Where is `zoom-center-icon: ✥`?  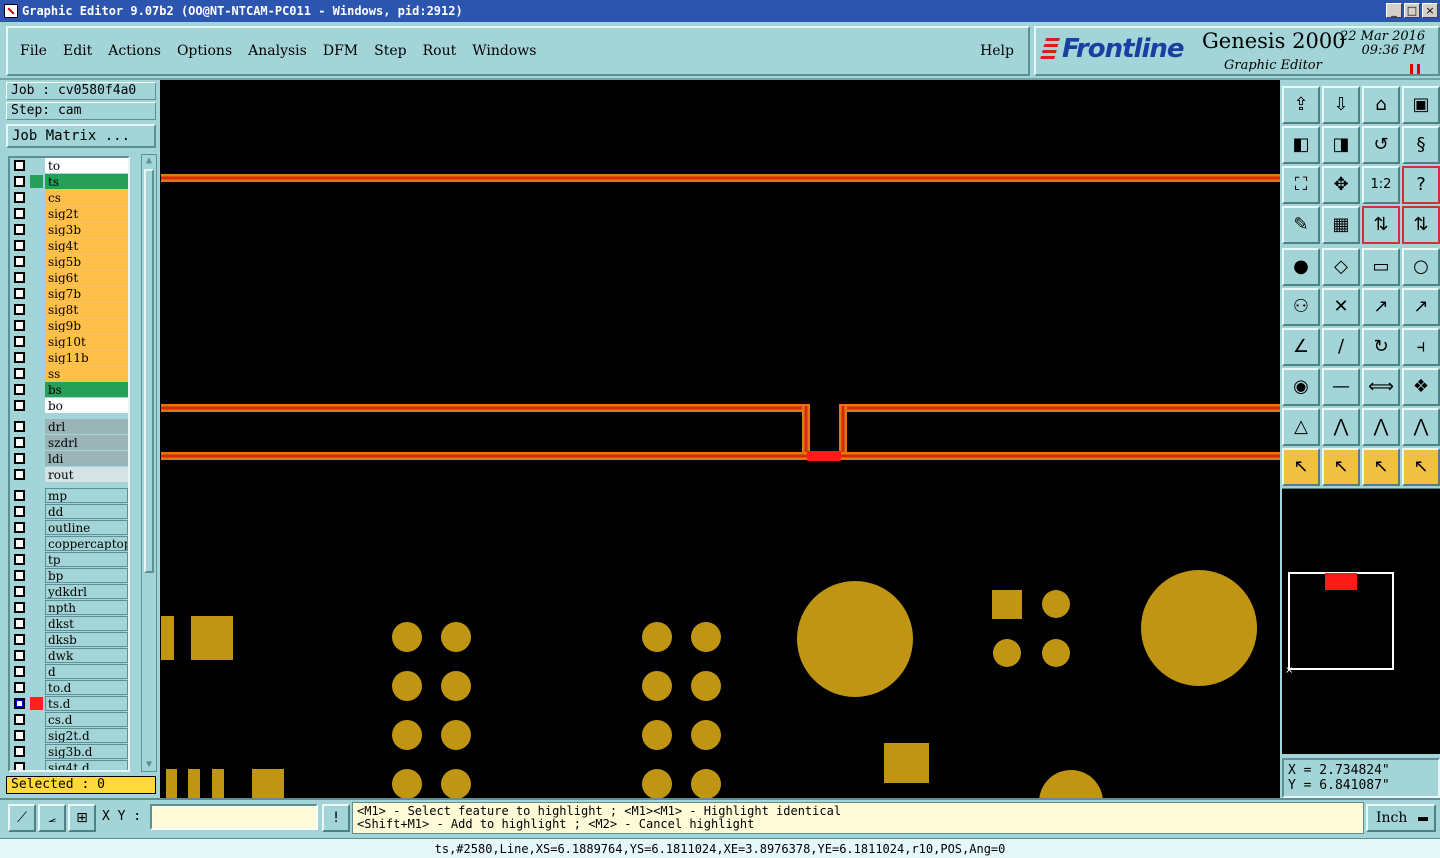
zoom-center-icon: ✥ is located at coordinates (1341, 185).